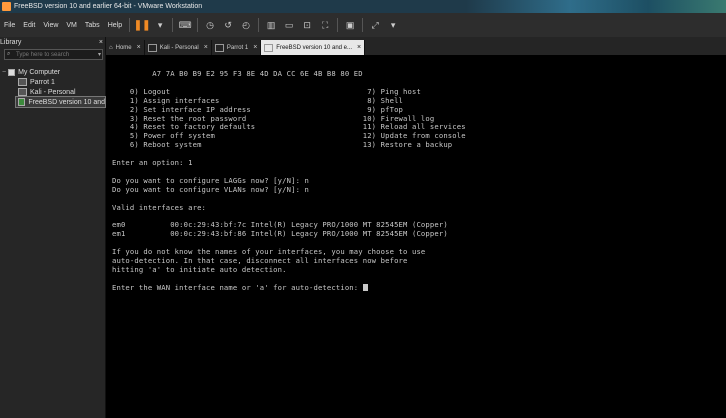  What do you see at coordinates (4, 72) in the screenshot?
I see `expand-icon: −` at bounding box center [4, 72].